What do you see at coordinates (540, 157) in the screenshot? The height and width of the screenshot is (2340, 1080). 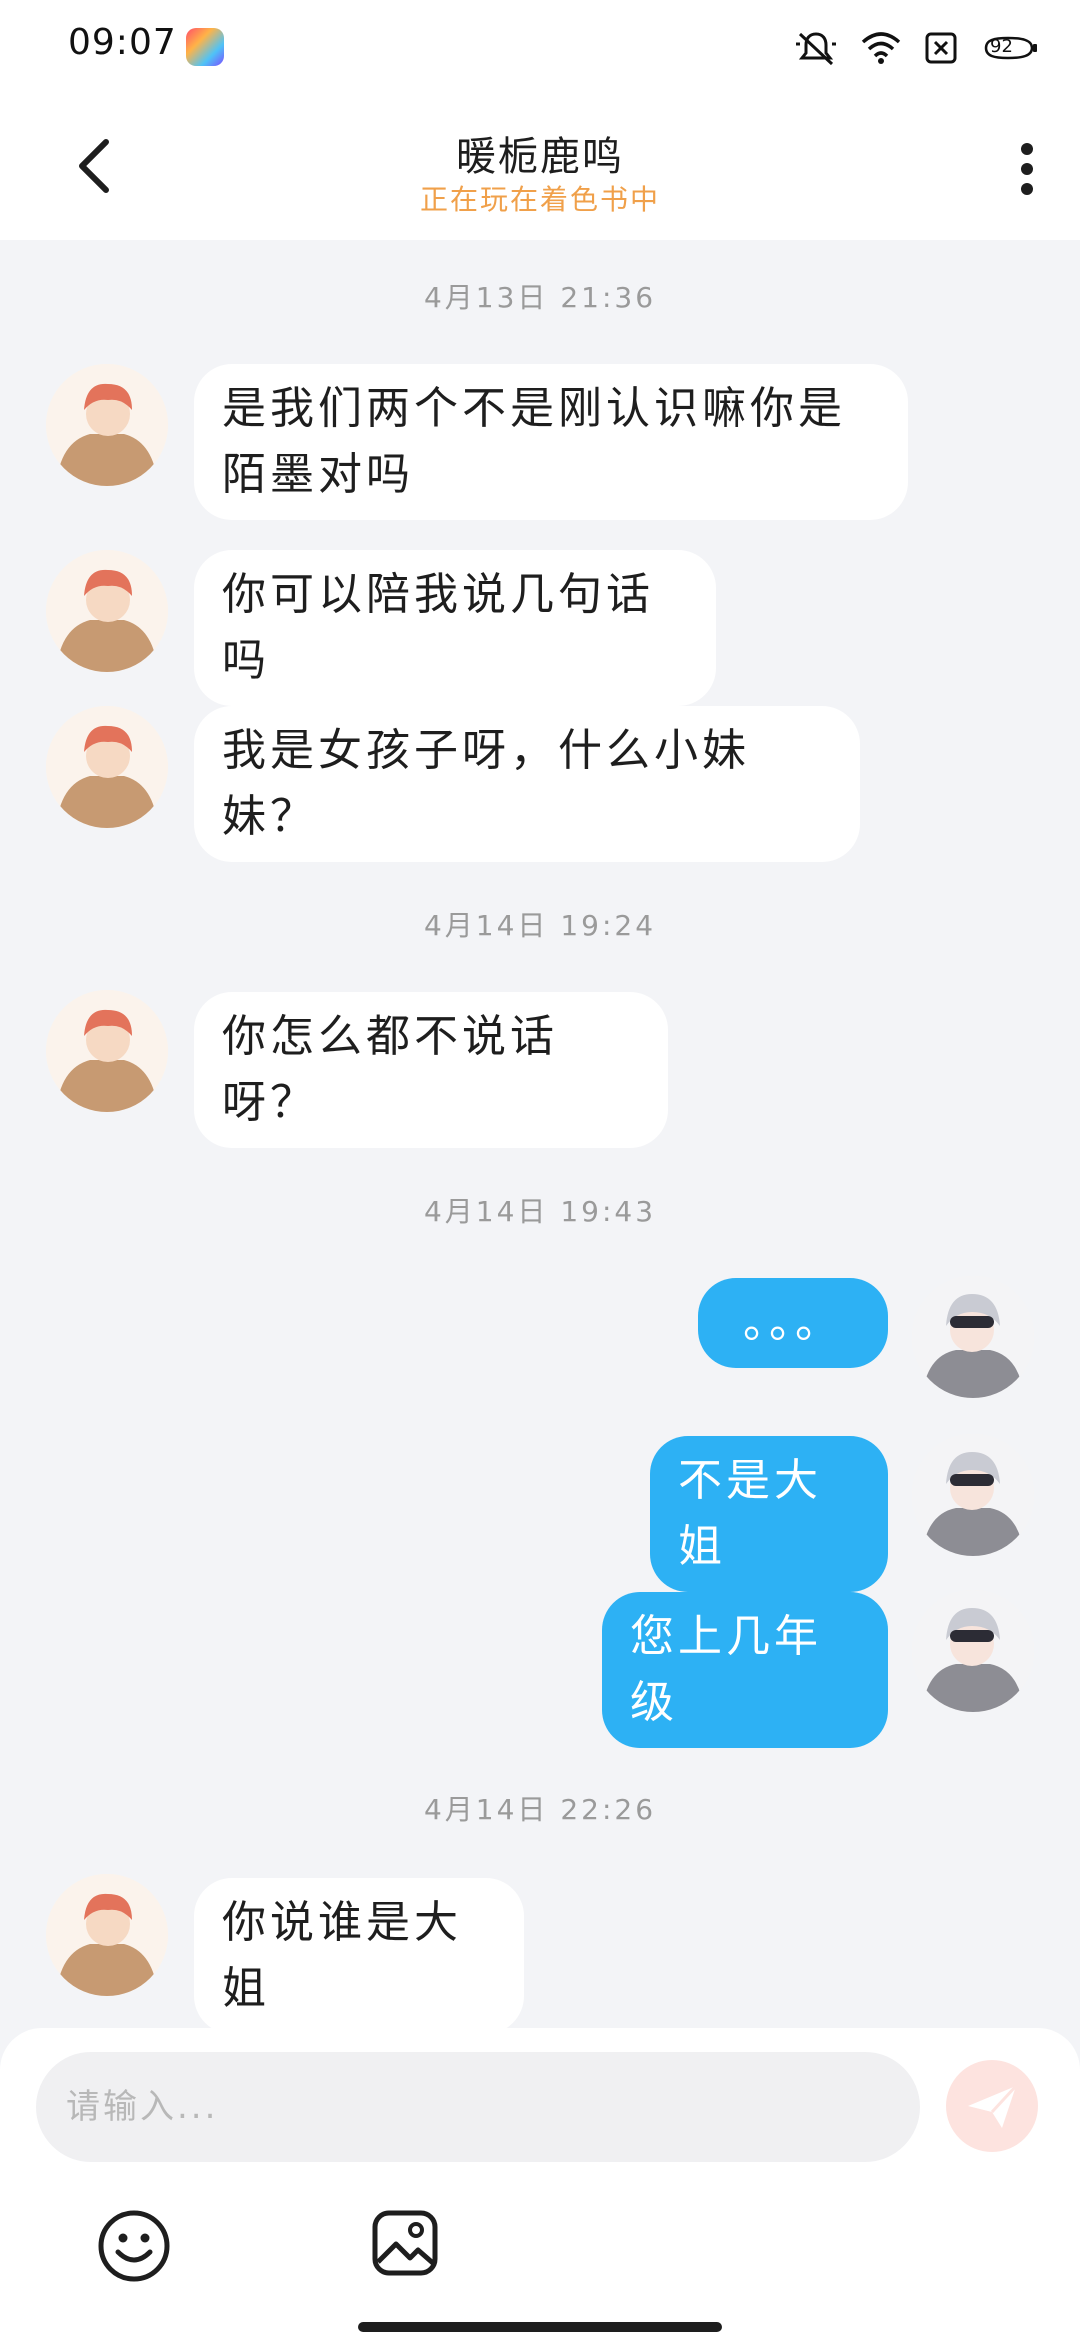 I see `contact-name: 暖栀鹿鸣` at bounding box center [540, 157].